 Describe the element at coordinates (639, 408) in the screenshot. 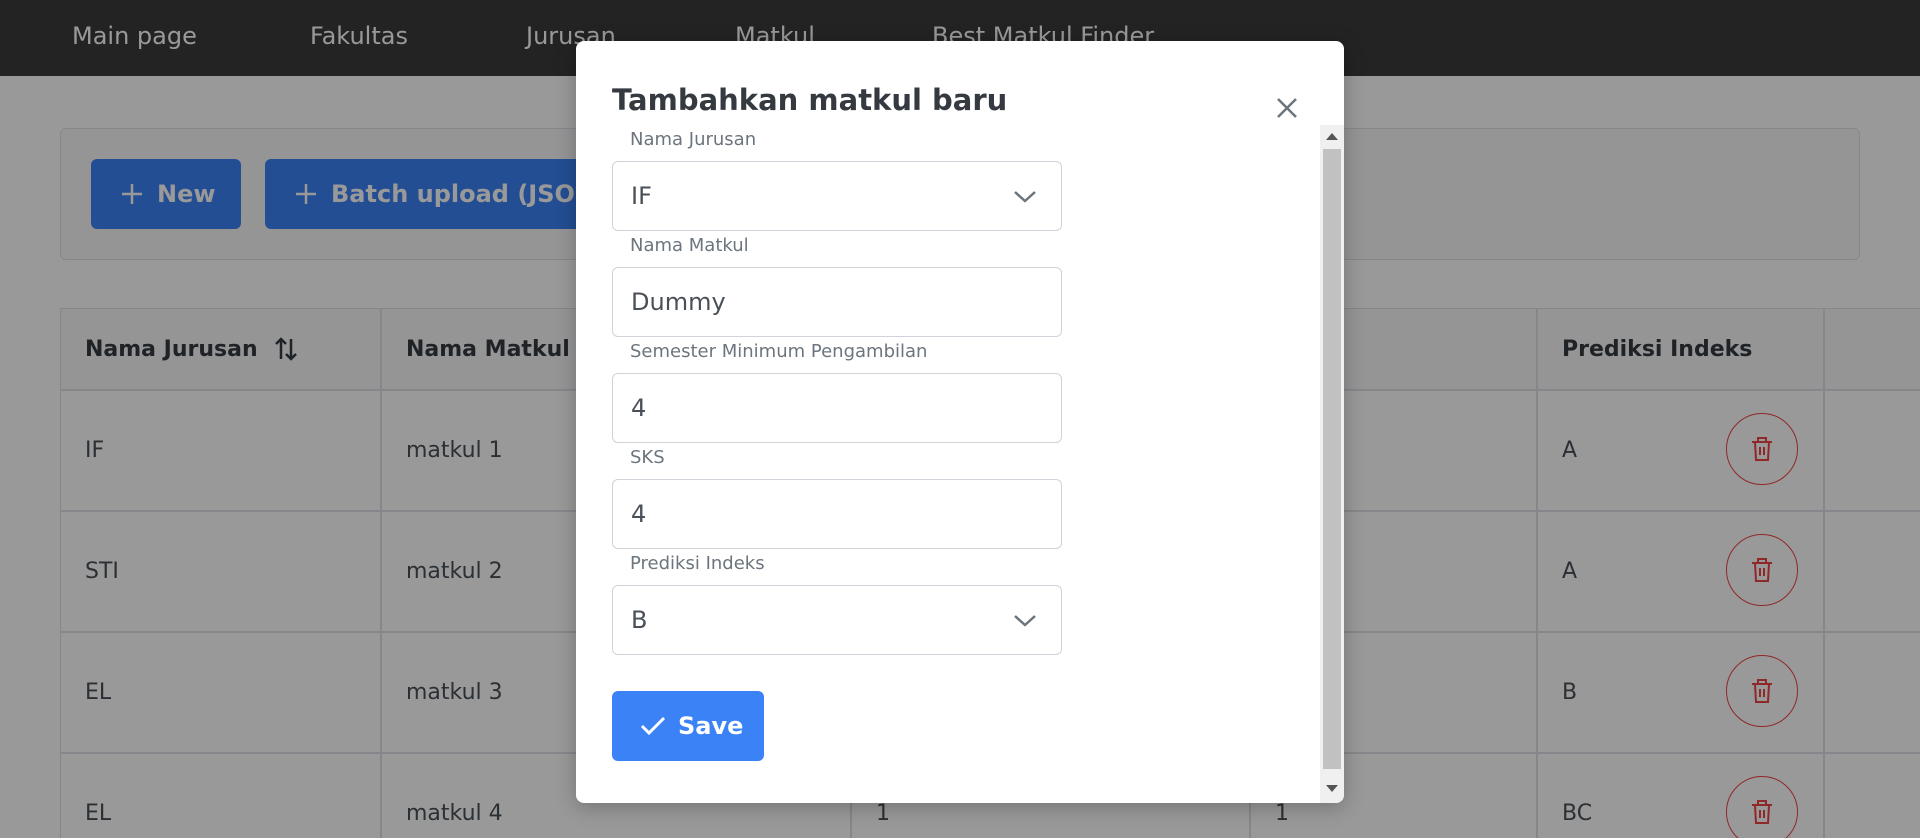

I see `semester-minimum-value: 4` at that location.